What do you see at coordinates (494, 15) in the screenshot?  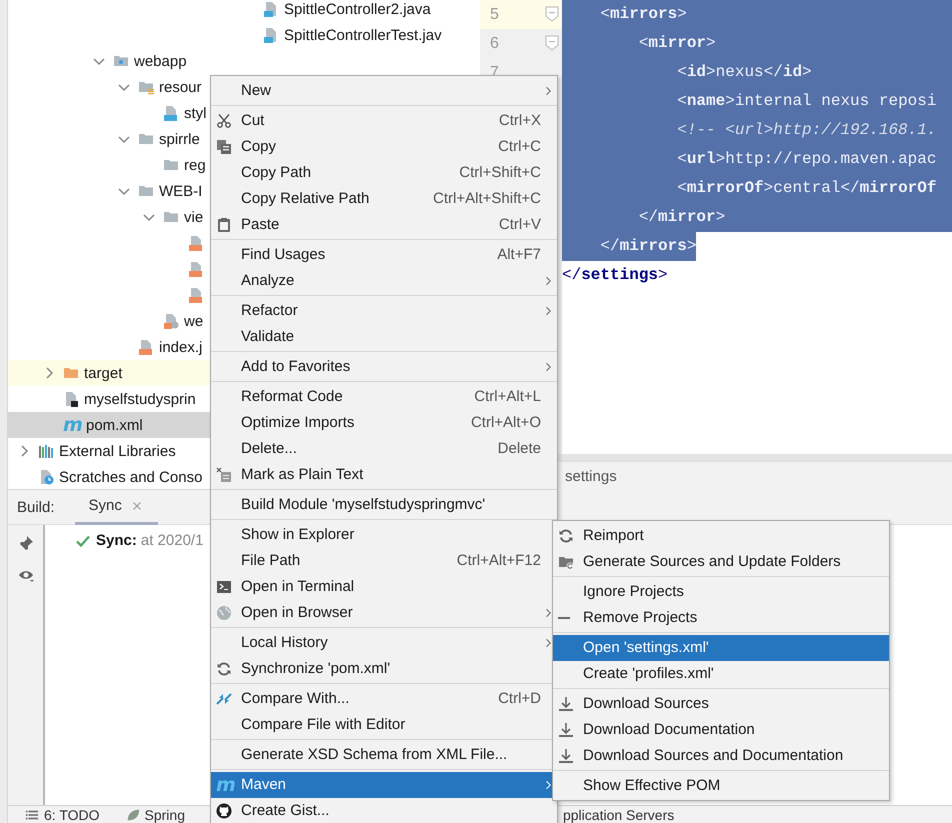 I see `line-number: 5` at bounding box center [494, 15].